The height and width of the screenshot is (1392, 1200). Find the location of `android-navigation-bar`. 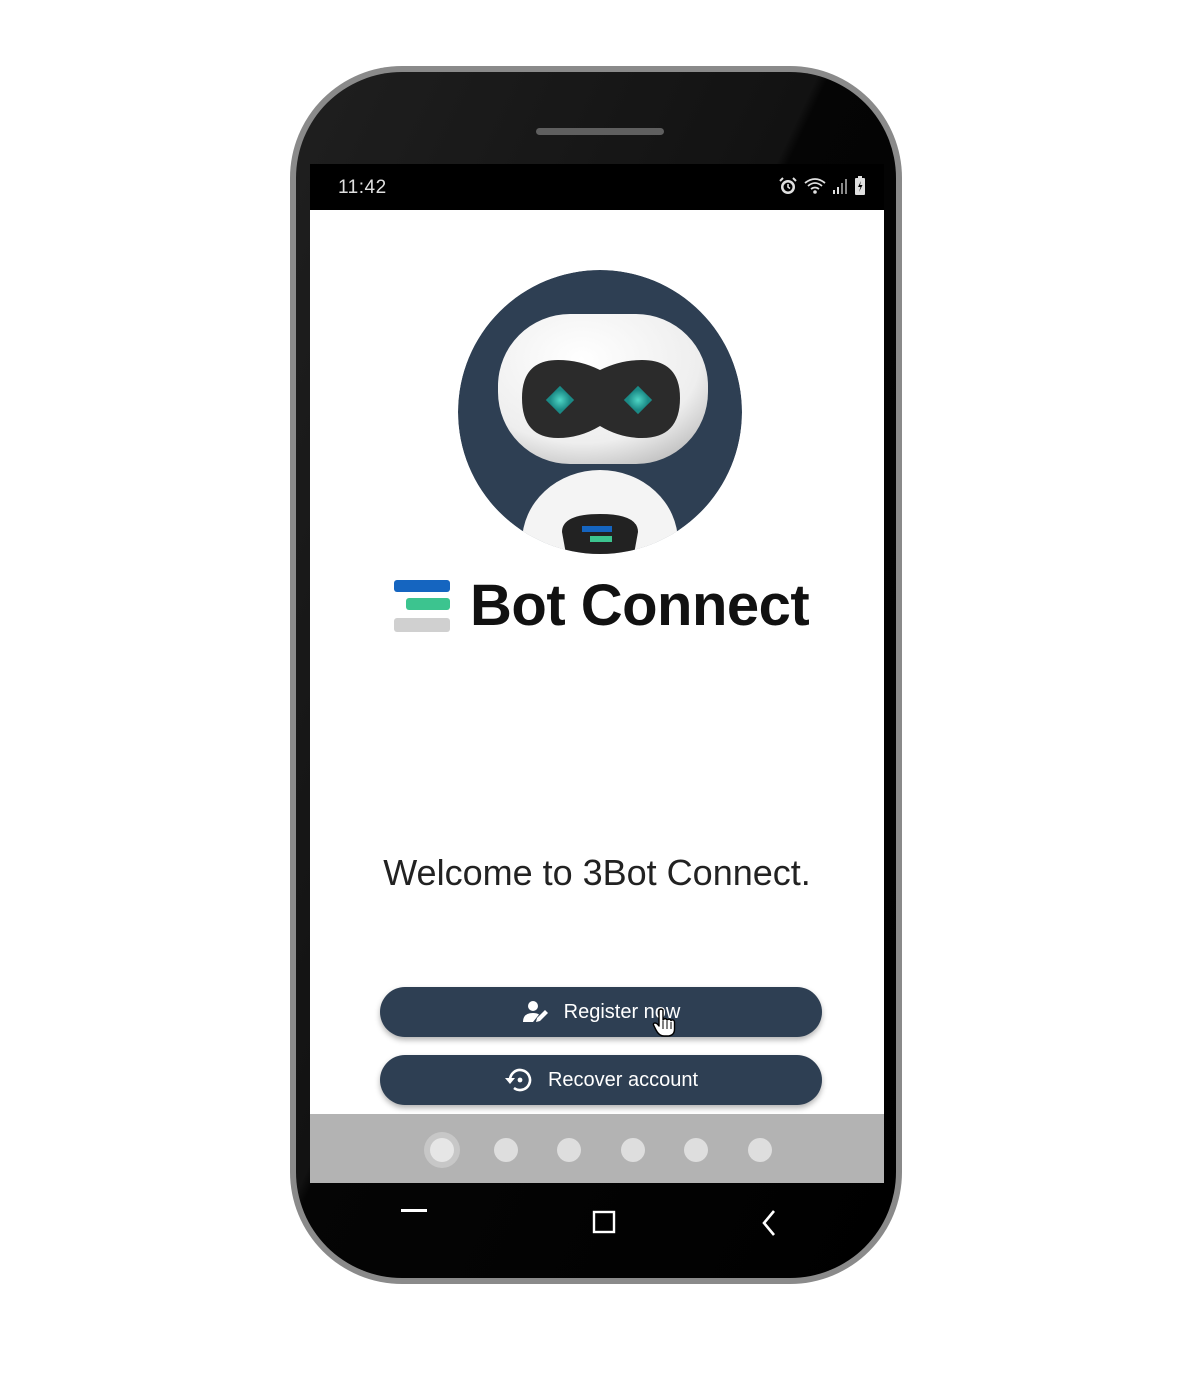

android-navigation-bar is located at coordinates (597, 1230).